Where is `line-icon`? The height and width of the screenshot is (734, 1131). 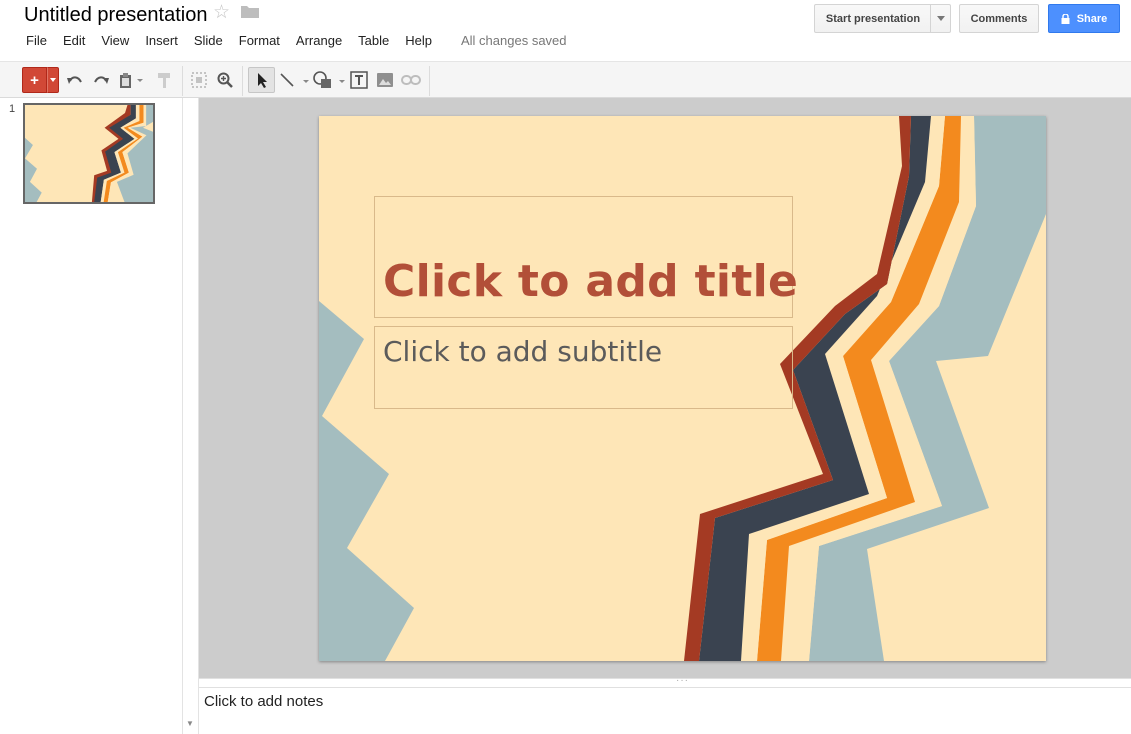 line-icon is located at coordinates (294, 80).